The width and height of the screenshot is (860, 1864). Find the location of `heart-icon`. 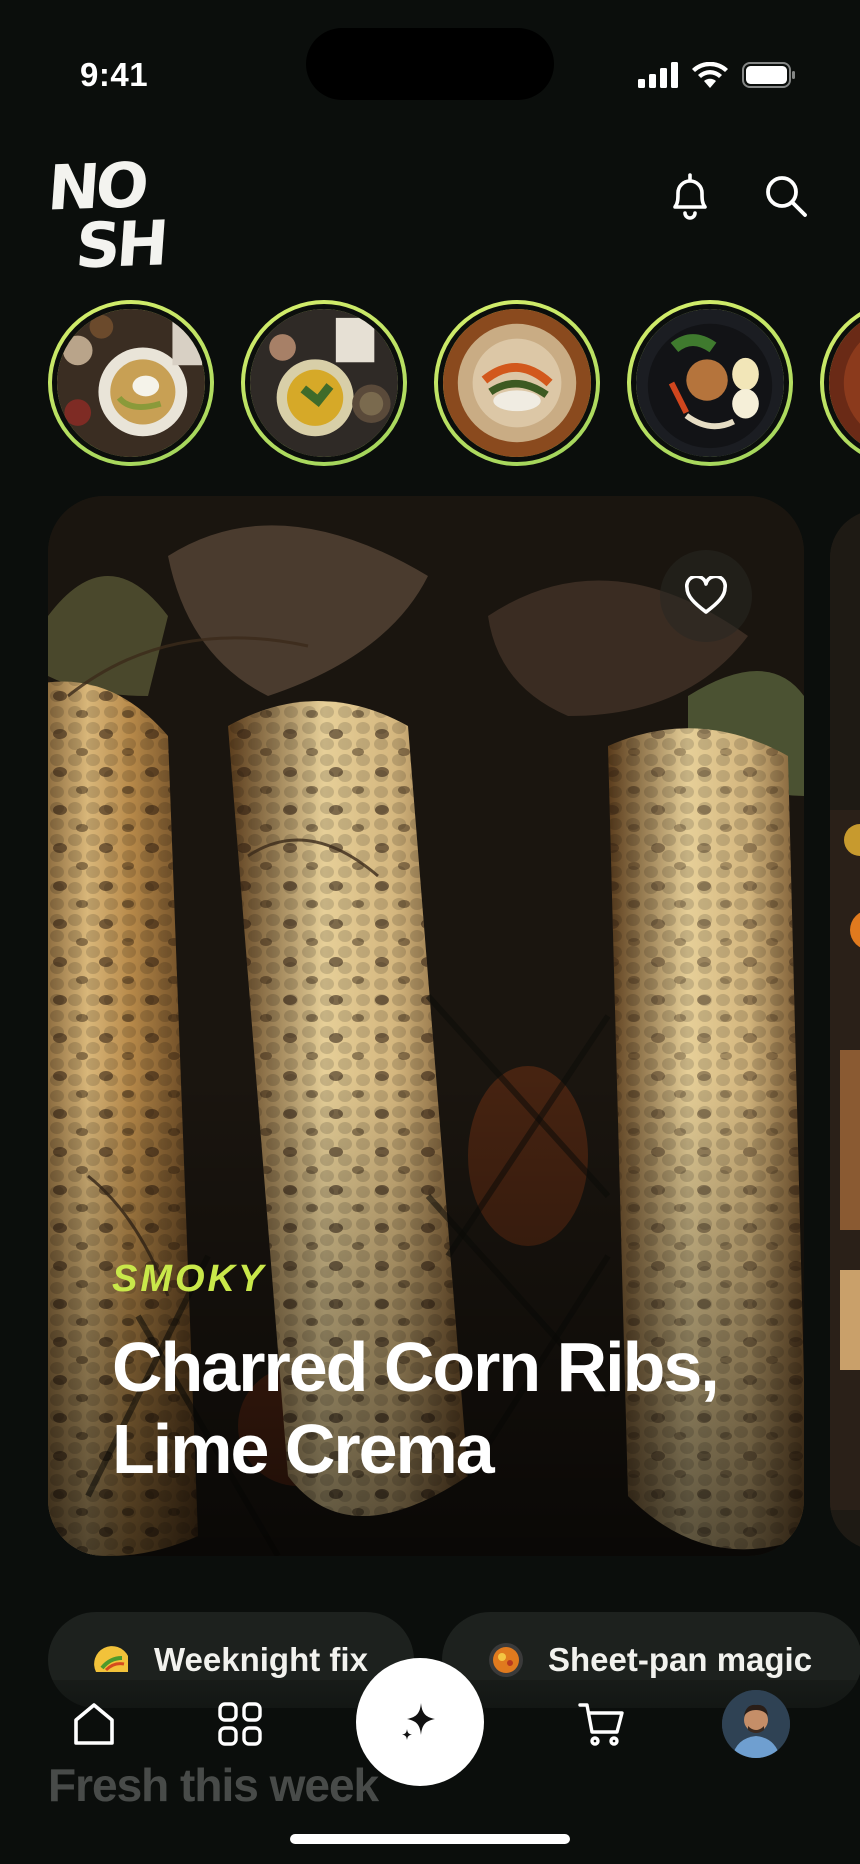

heart-icon is located at coordinates (706, 595).